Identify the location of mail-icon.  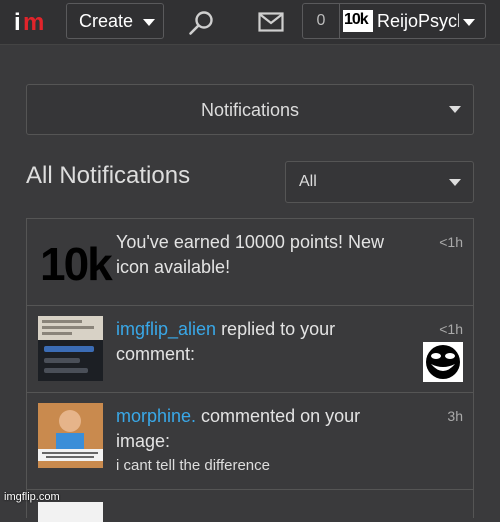
(271, 22).